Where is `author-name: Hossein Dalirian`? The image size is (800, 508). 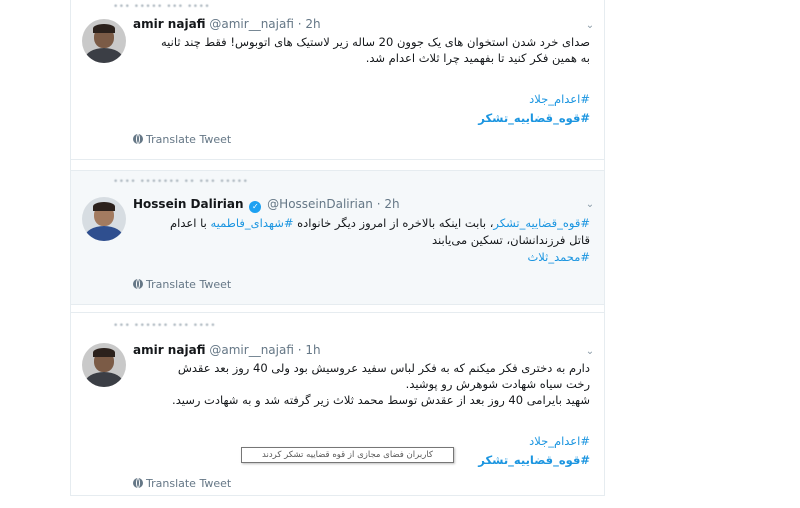
author-name: Hossein Dalirian is located at coordinates (188, 204).